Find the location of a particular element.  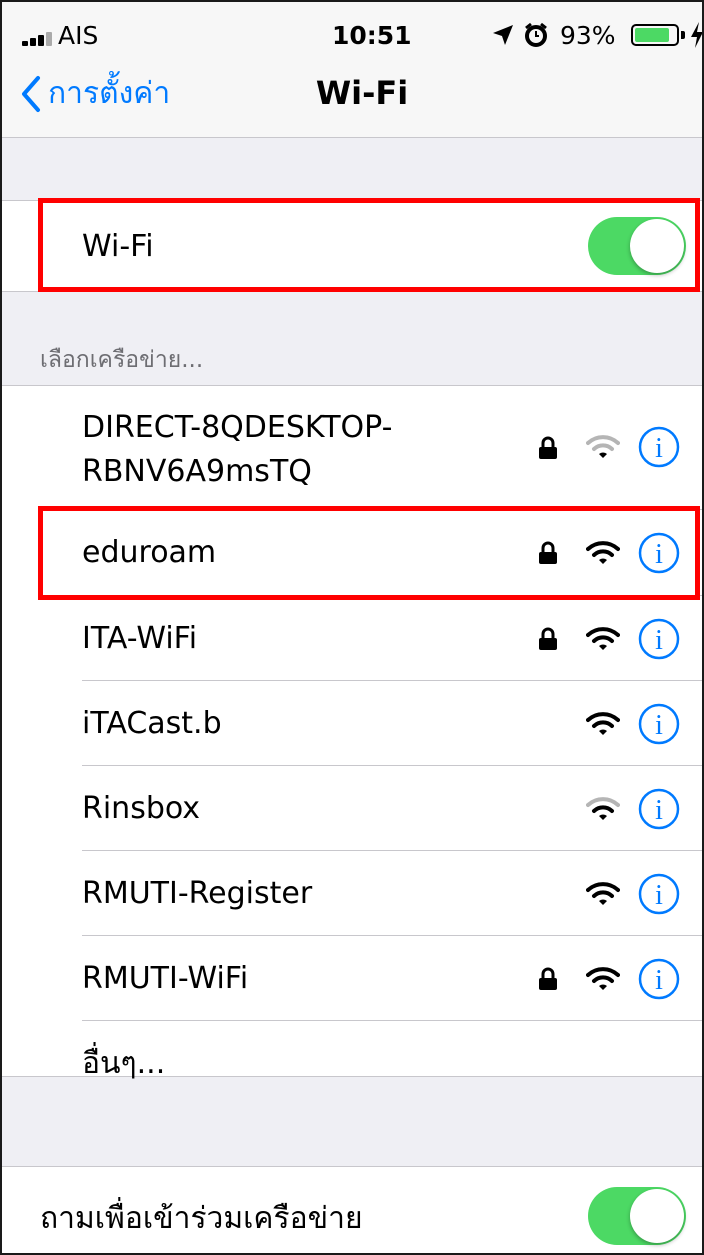

location-icon is located at coordinates (503, 35).